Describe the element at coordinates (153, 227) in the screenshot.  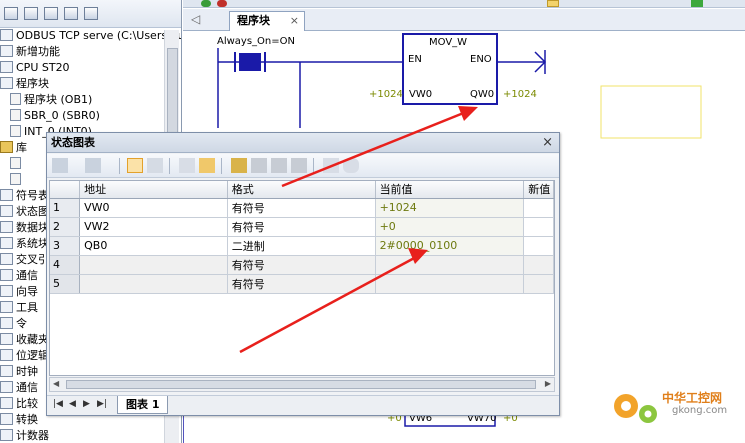
I see `address-cell: VW2` at that location.